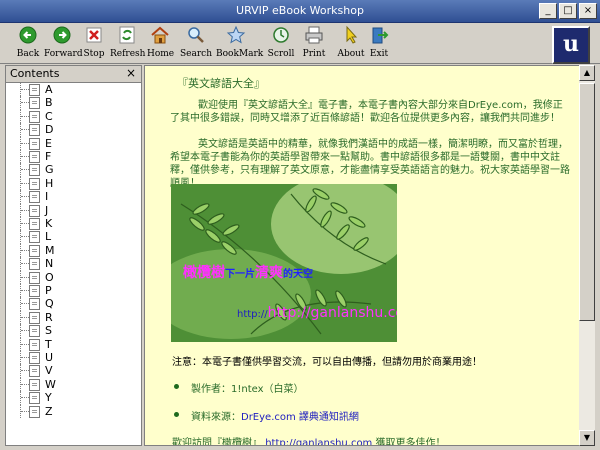 Image resolution: width=600 pixels, height=450 pixels. Describe the element at coordinates (587, 438) in the screenshot. I see `scroll-down-arrow-icon: ▼` at that location.